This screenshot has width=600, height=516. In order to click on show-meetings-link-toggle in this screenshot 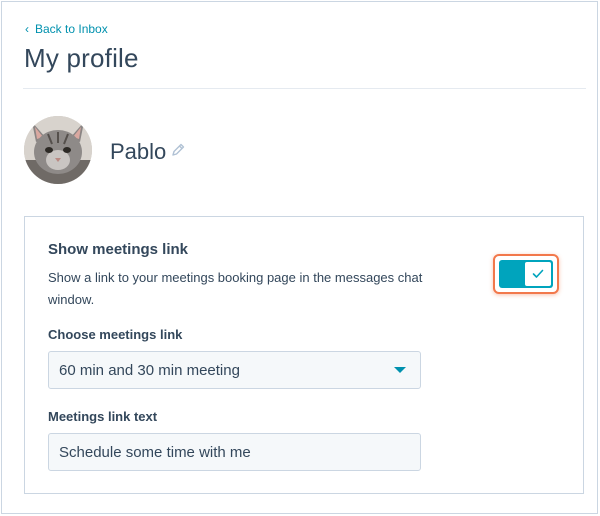, I will do `click(526, 274)`.